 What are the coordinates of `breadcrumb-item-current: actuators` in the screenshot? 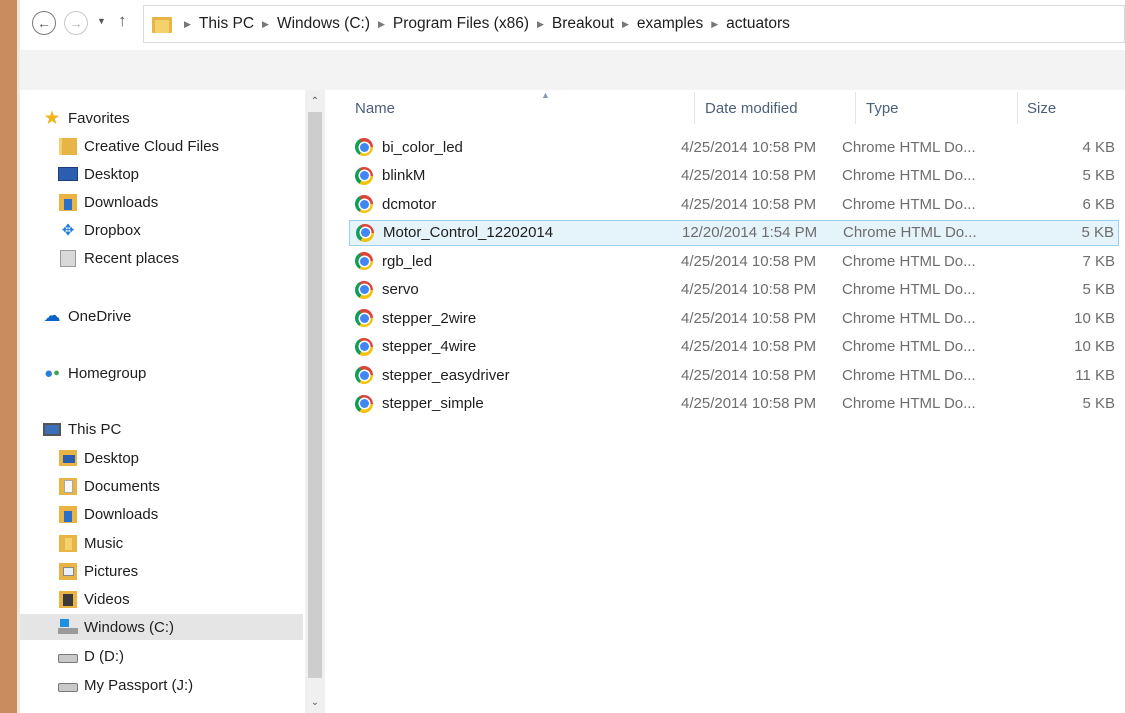 It's located at (758, 24).